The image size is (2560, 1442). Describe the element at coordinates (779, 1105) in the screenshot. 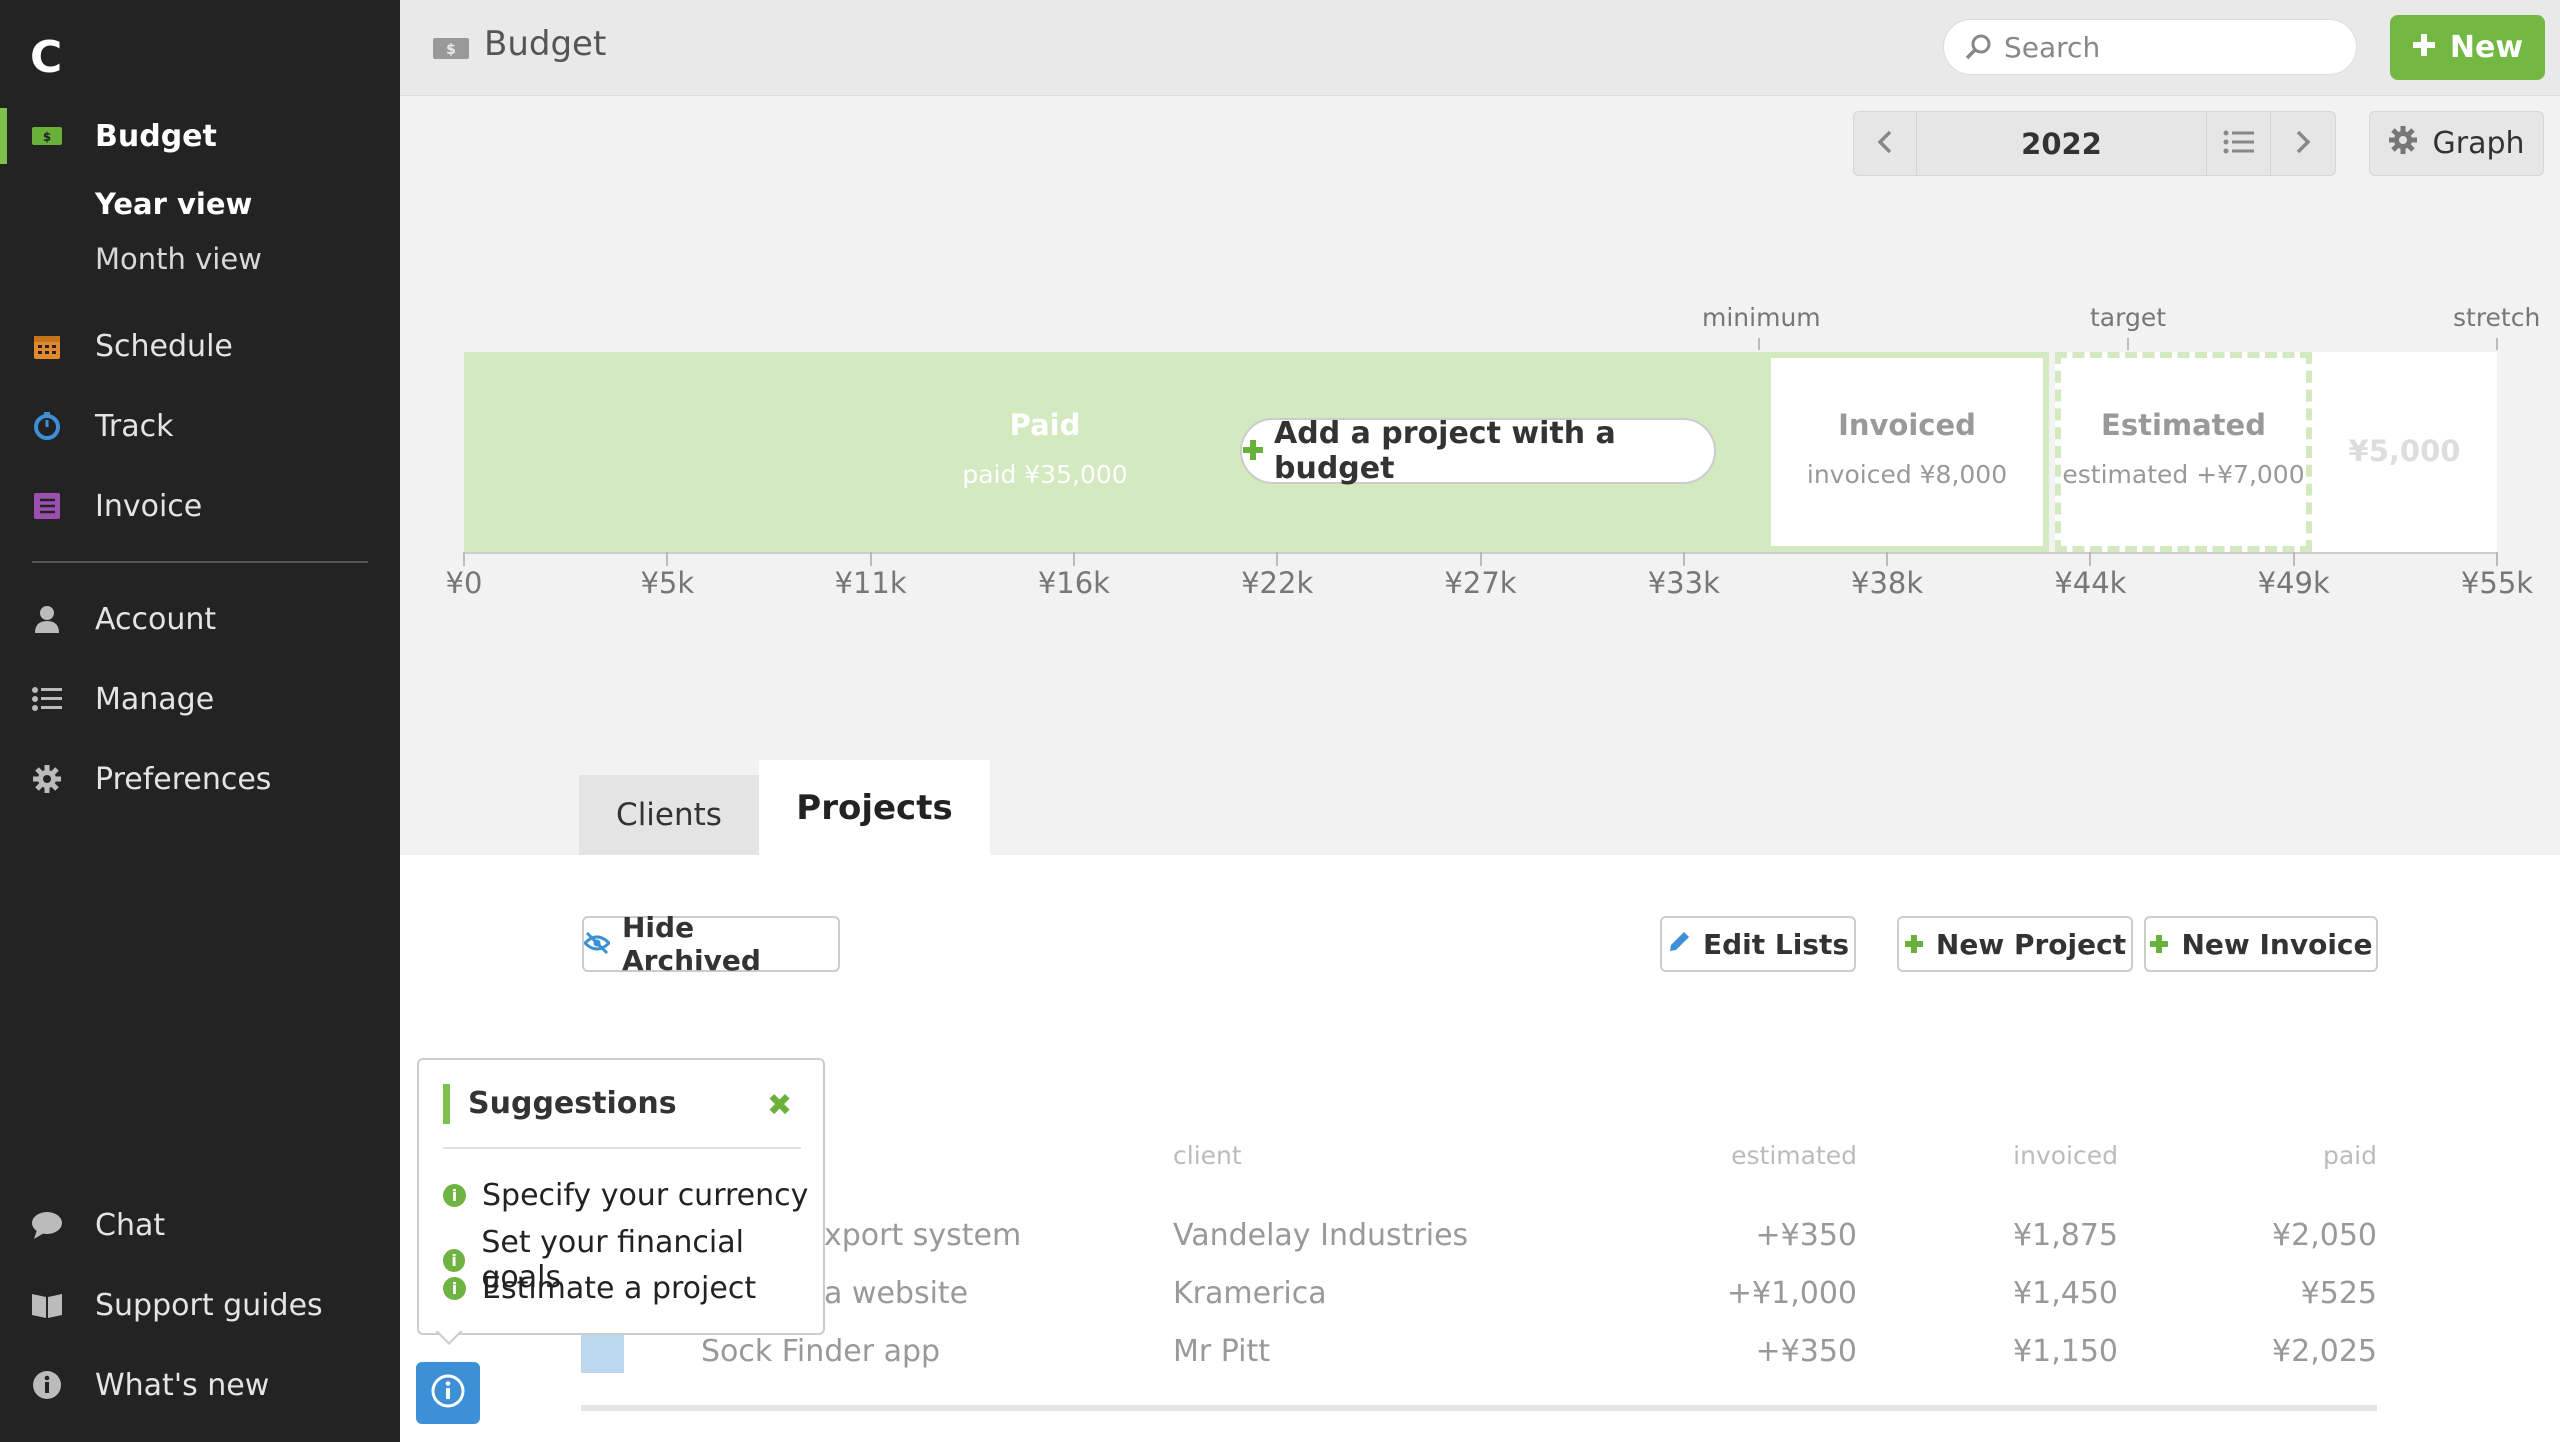

I see `close-icon: ✖` at that location.